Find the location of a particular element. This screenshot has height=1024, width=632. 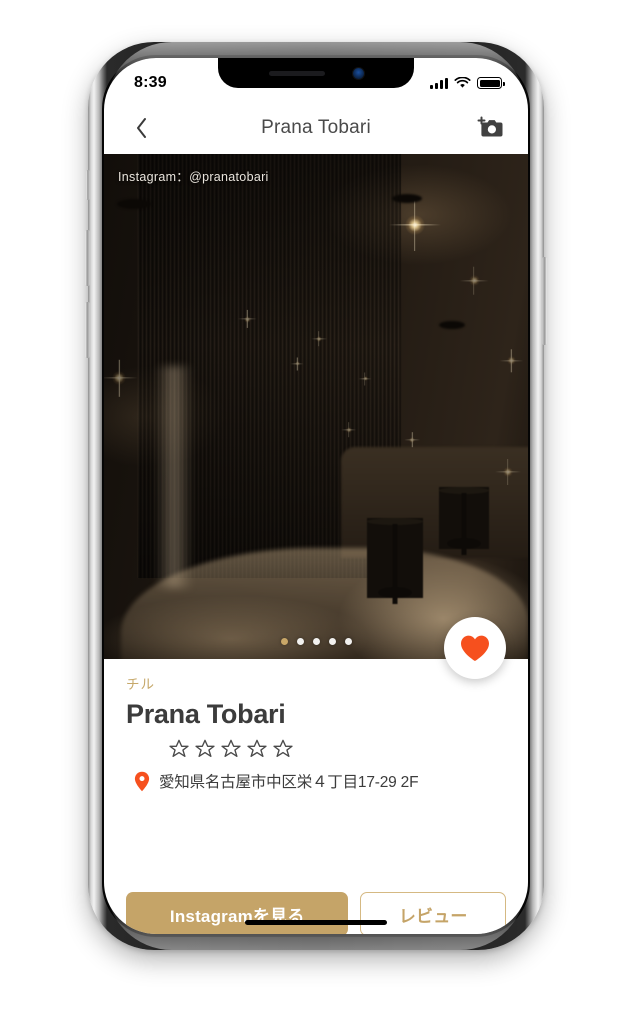

status-indicators is located at coordinates (467, 83).